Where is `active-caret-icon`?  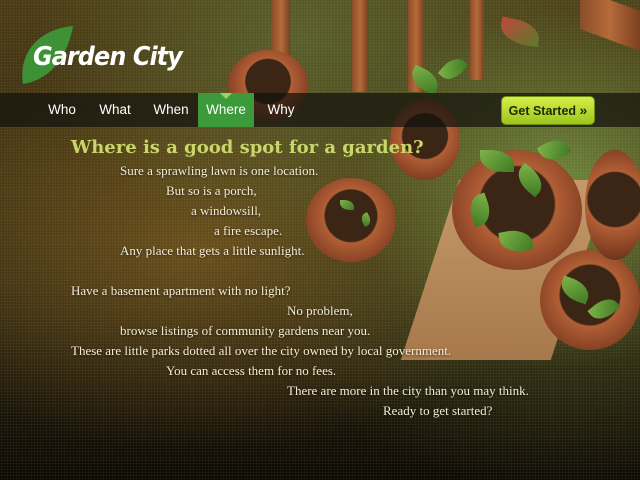 active-caret-icon is located at coordinates (226, 96).